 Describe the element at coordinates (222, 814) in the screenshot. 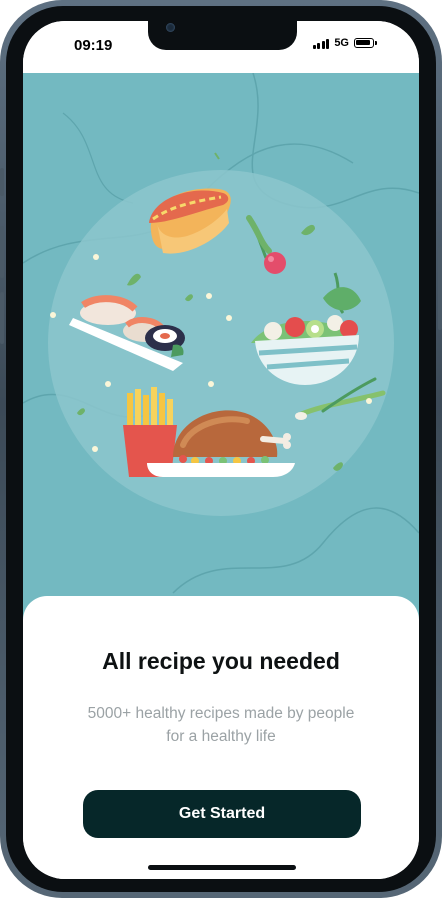

I see `get-started-button: Get Started` at that location.